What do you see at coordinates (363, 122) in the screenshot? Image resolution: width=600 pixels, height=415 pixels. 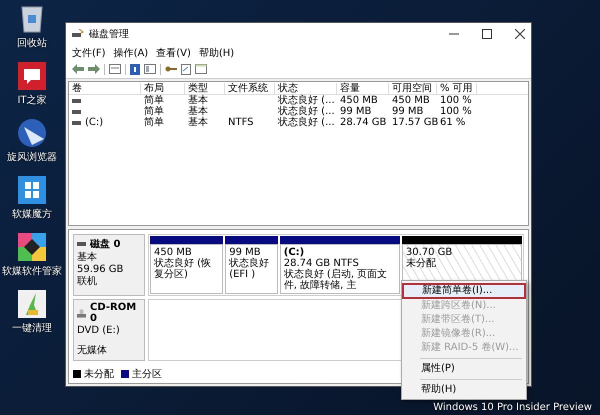 I see `table-cell: 28.74 GB` at bounding box center [363, 122].